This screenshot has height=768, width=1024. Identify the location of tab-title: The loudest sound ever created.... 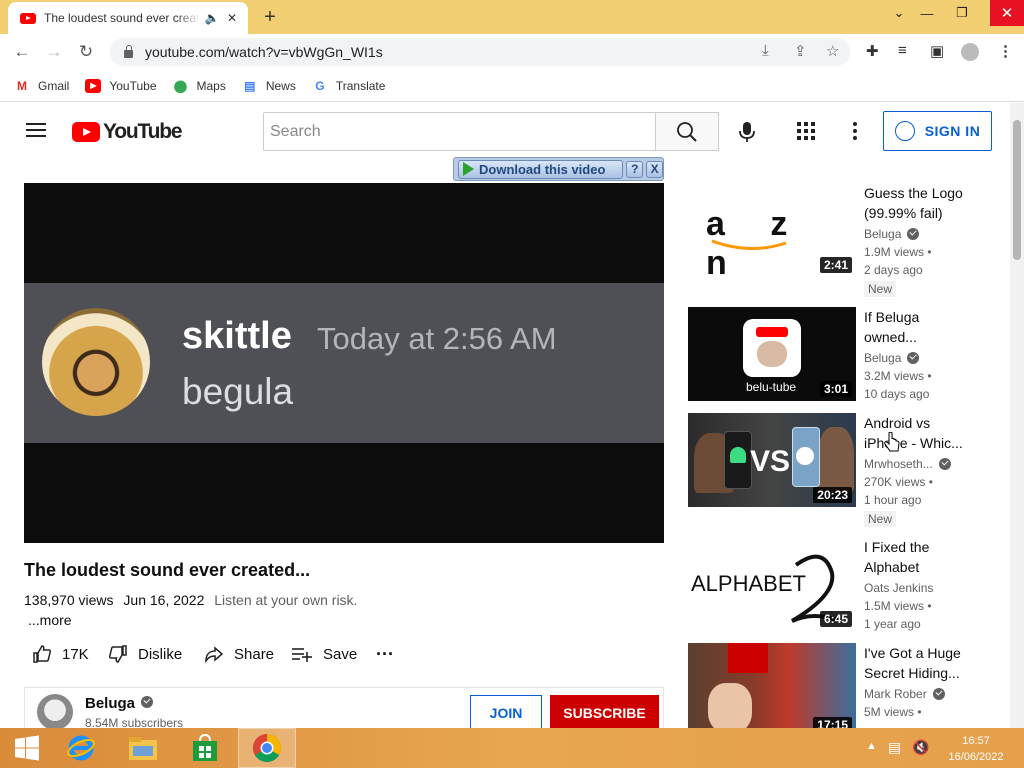
(122, 18).